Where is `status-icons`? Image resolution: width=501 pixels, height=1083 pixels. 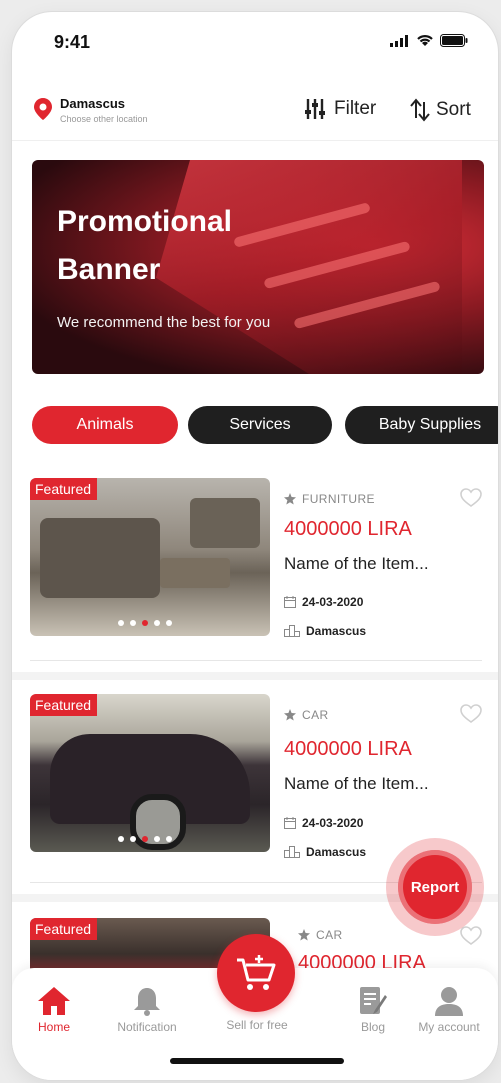 status-icons is located at coordinates (429, 40).